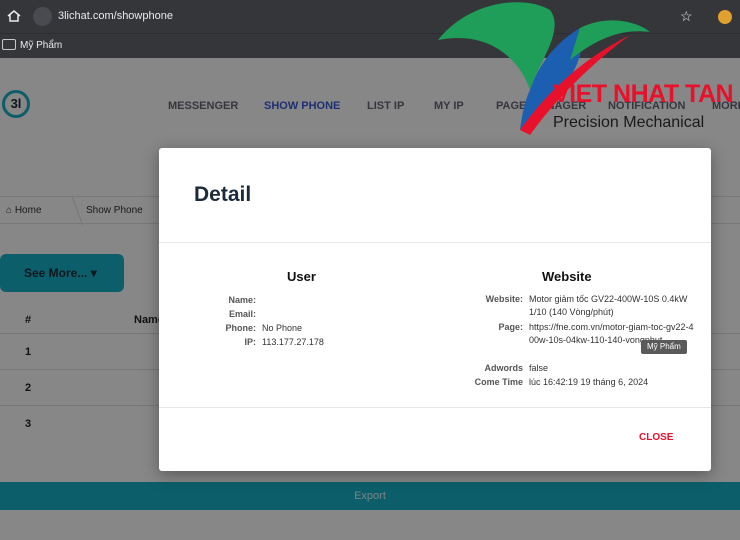  Describe the element at coordinates (293, 342) in the screenshot. I see `user-ip-value: 113.177.27.178` at that location.